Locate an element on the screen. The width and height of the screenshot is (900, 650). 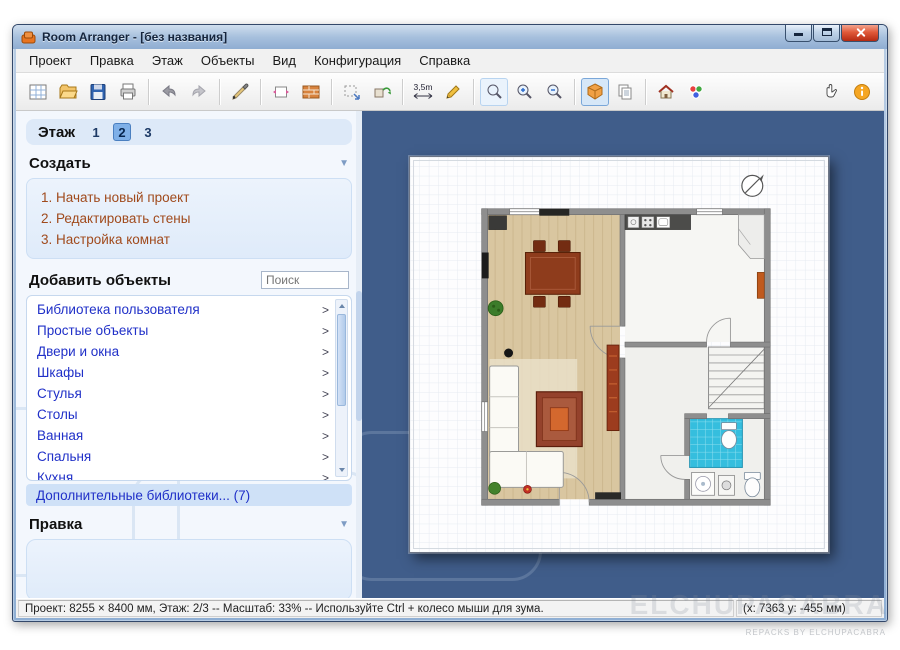
maximize-button is located at coordinates (826, 33).